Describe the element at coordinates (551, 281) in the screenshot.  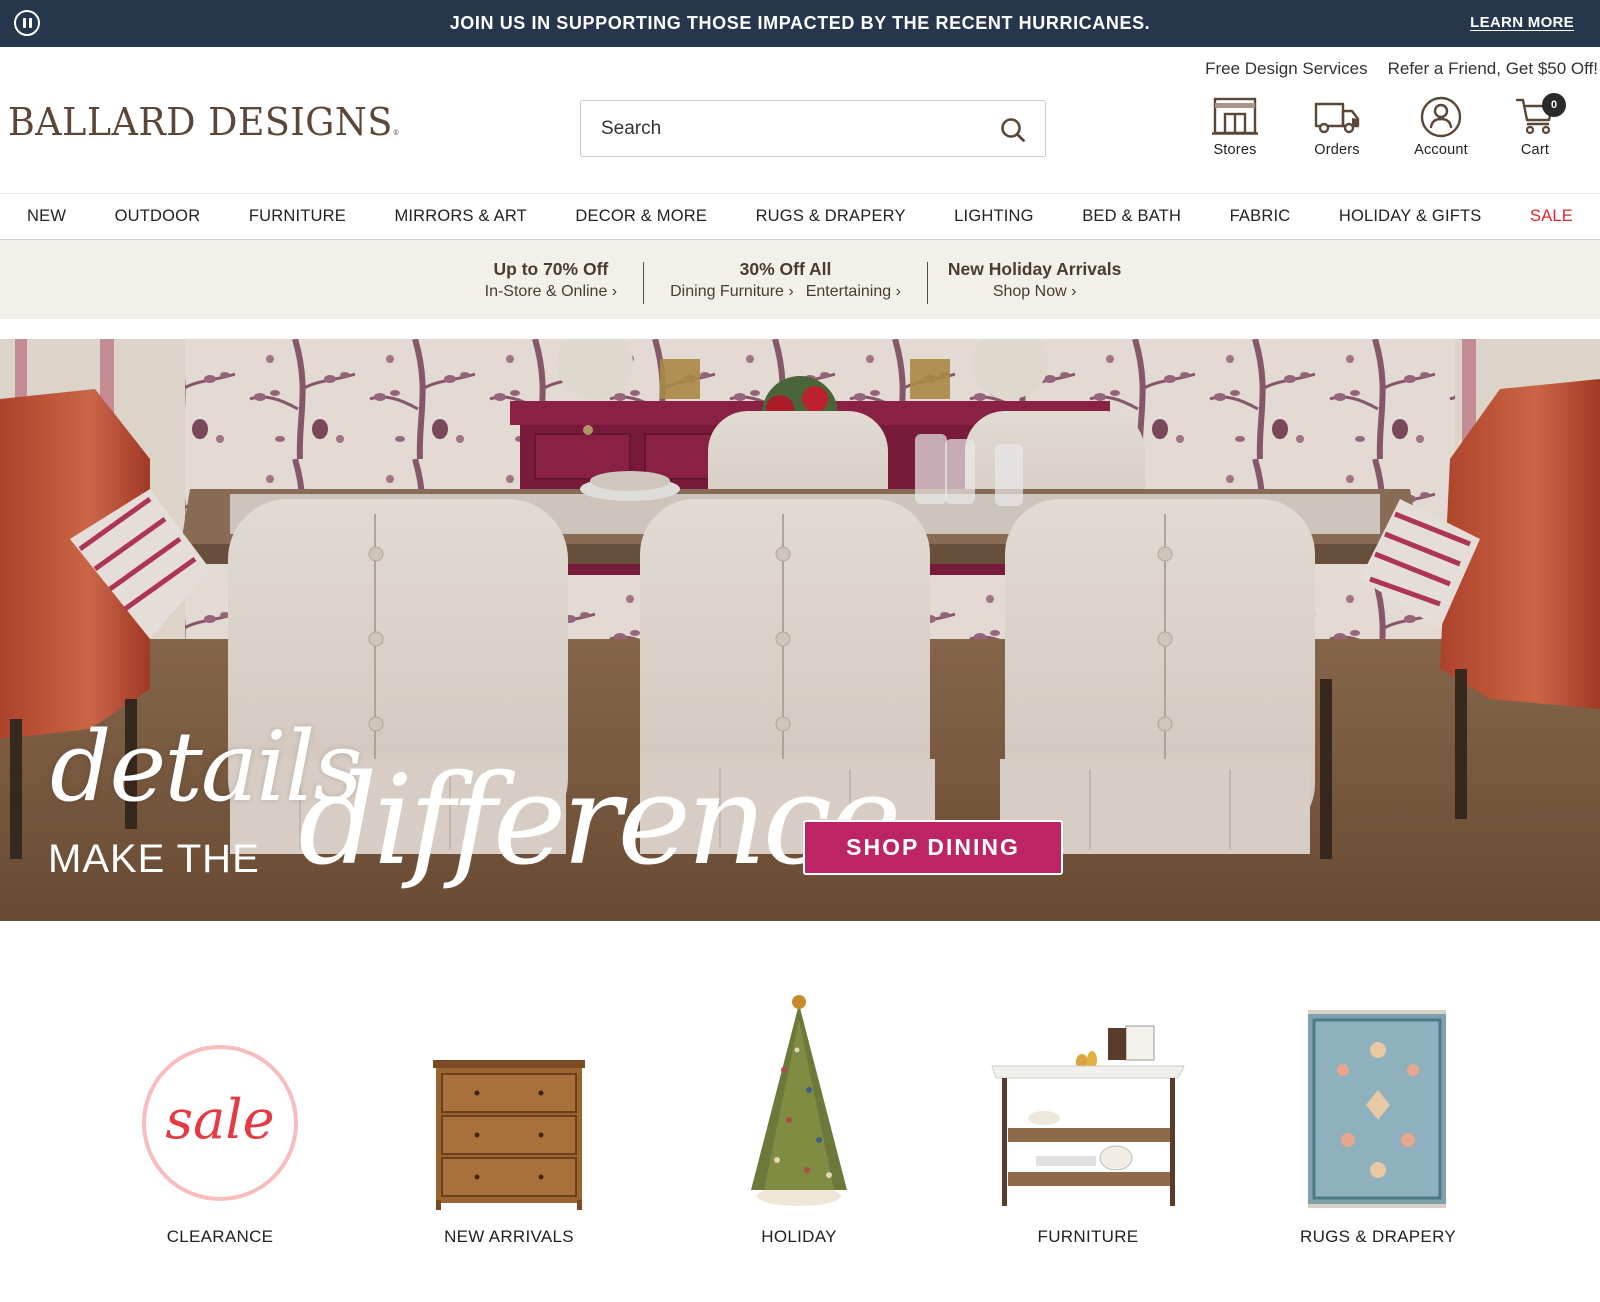
I see `promo-clearance: Up to 70% Off In-Store & Online ›` at that location.